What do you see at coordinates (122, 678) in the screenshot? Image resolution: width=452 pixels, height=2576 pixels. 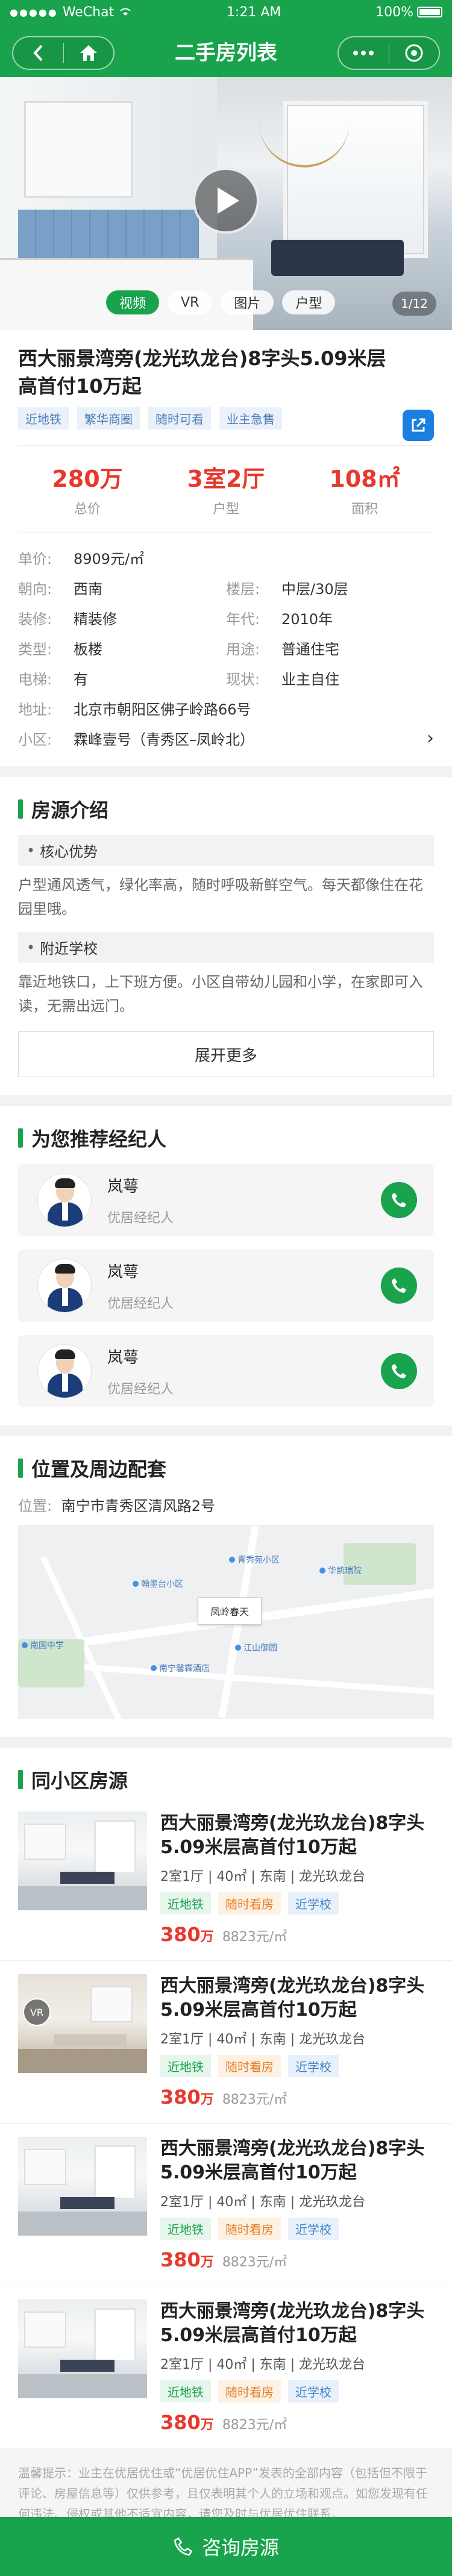 I see `info-cell: 电梯: 有` at bounding box center [122, 678].